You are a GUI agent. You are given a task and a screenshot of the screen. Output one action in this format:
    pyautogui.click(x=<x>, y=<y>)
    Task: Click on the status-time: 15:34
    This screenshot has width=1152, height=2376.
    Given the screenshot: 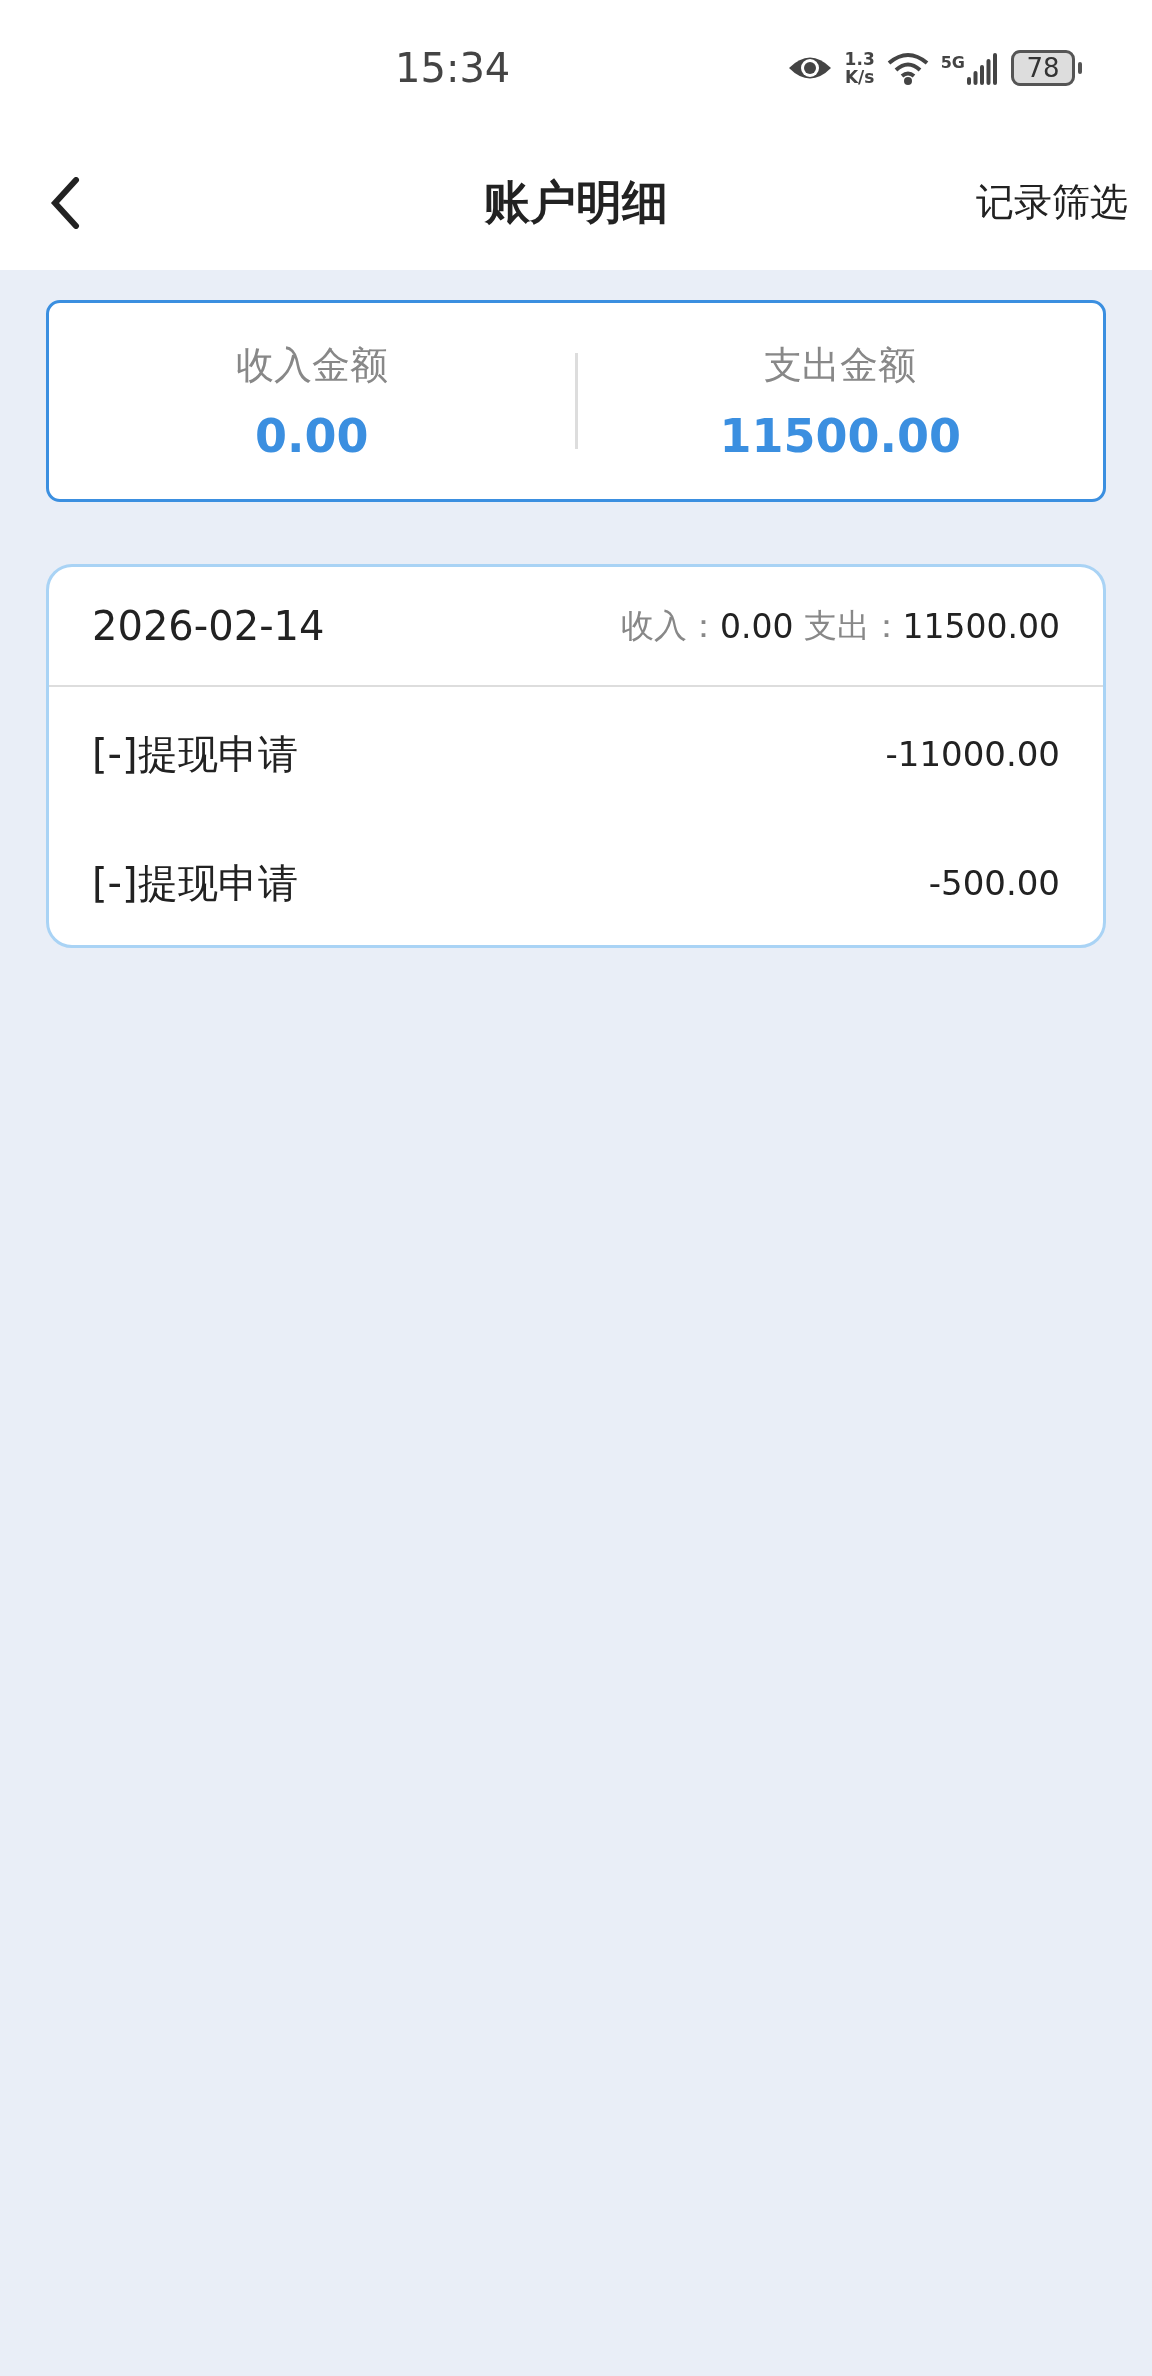 What is the action you would take?
    pyautogui.click(x=453, y=67)
    